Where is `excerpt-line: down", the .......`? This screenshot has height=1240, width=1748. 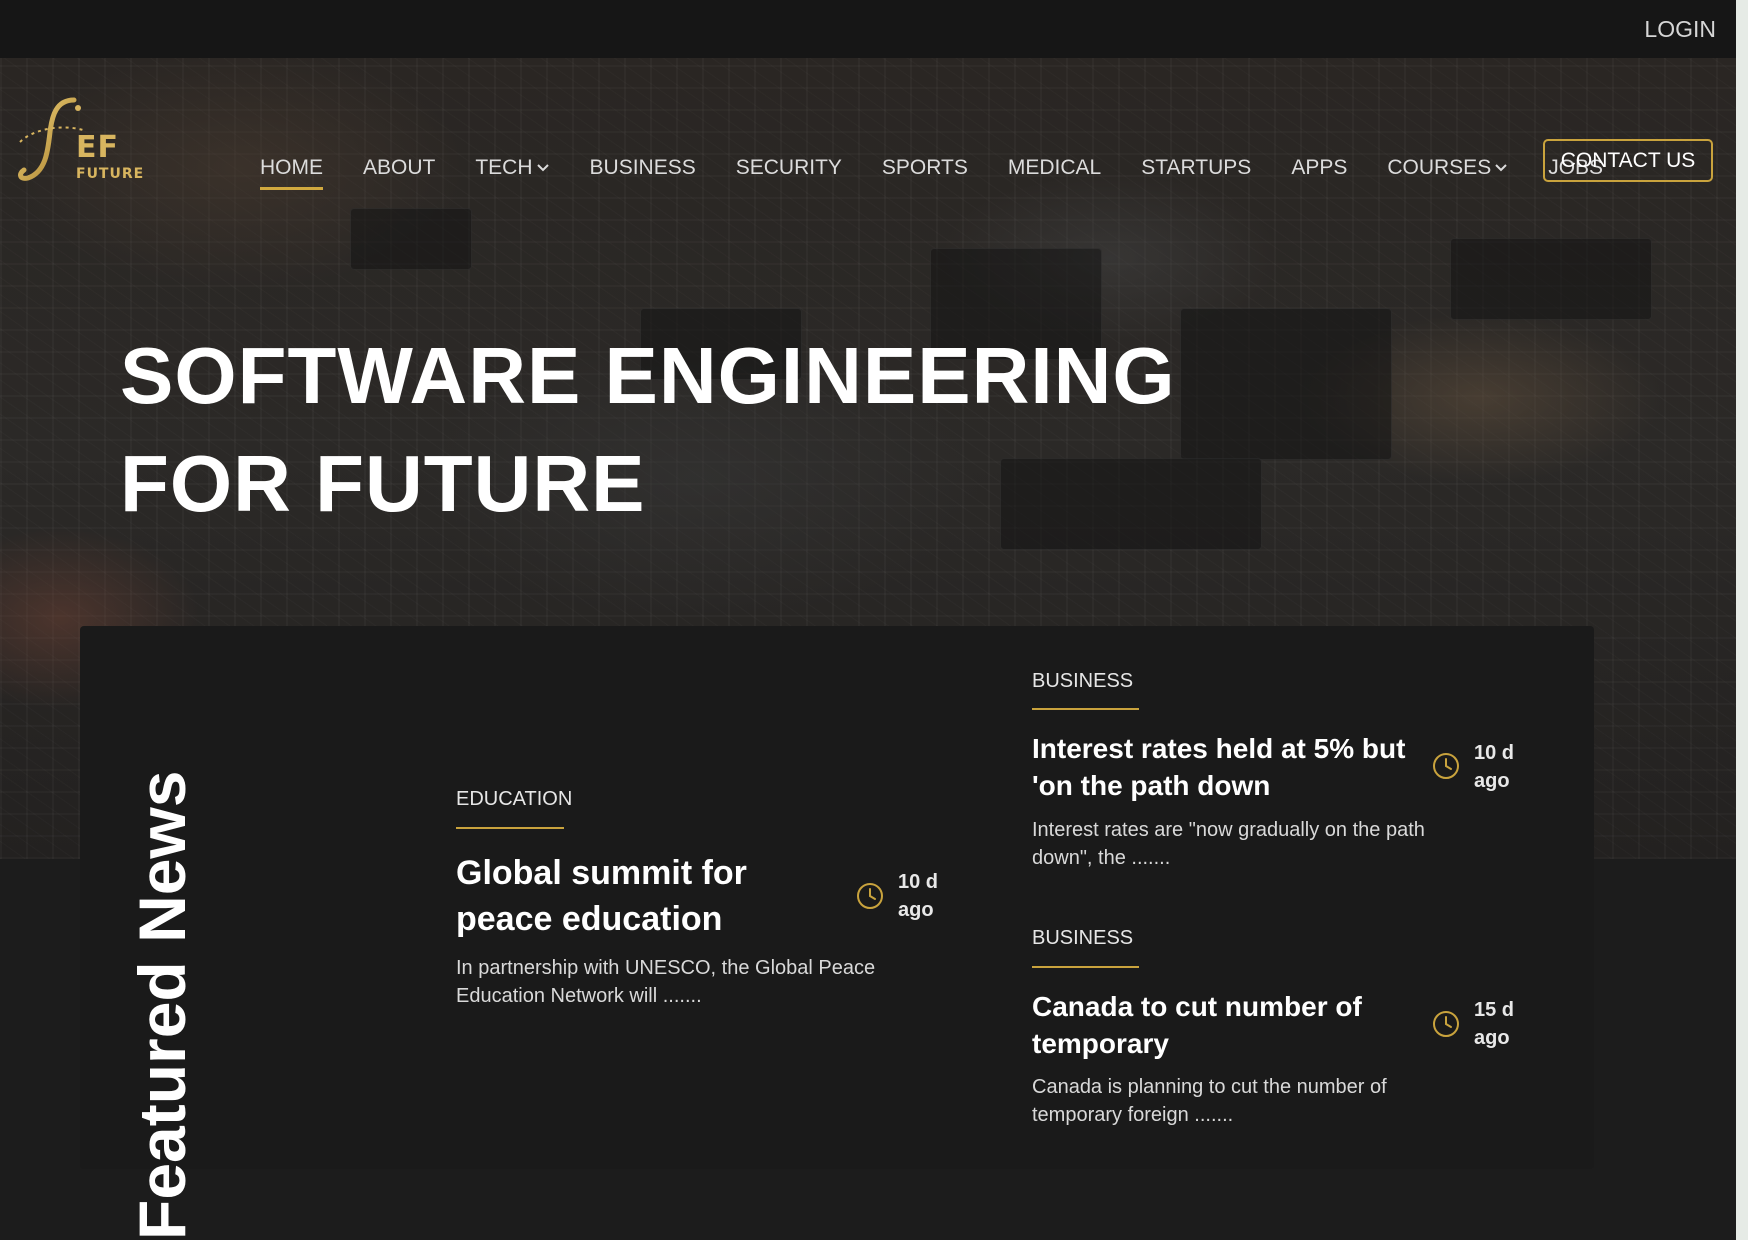
excerpt-line: down", the ....... is located at coordinates (1101, 858).